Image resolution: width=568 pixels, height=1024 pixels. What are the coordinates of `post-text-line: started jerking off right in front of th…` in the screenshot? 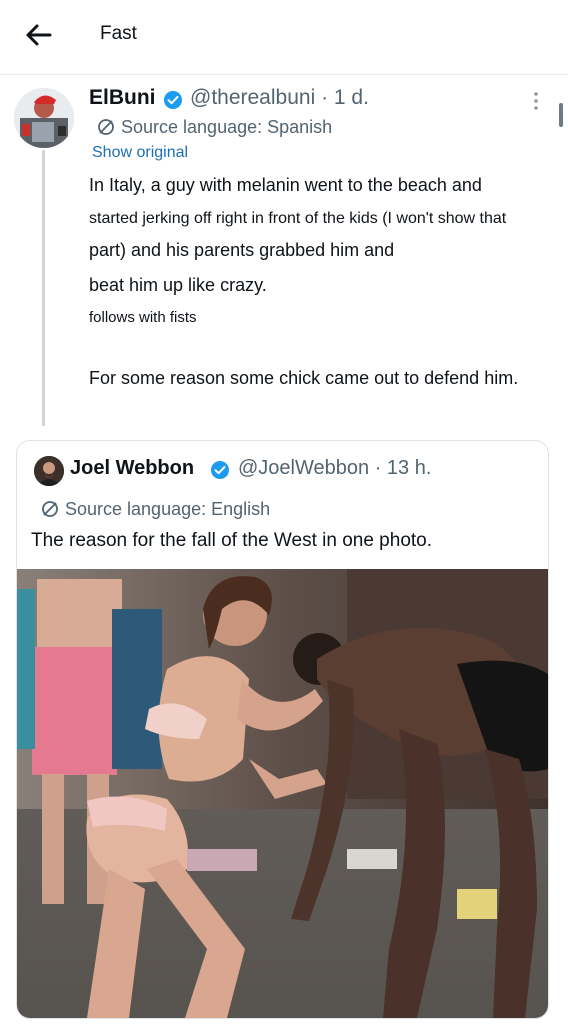 It's located at (298, 218).